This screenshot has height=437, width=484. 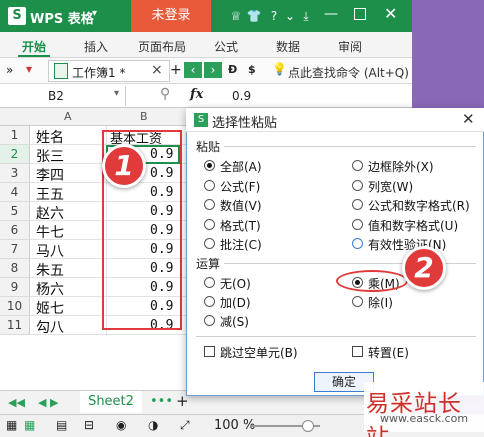 What do you see at coordinates (274, 16) in the screenshot?
I see `help-icon: ?` at bounding box center [274, 16].